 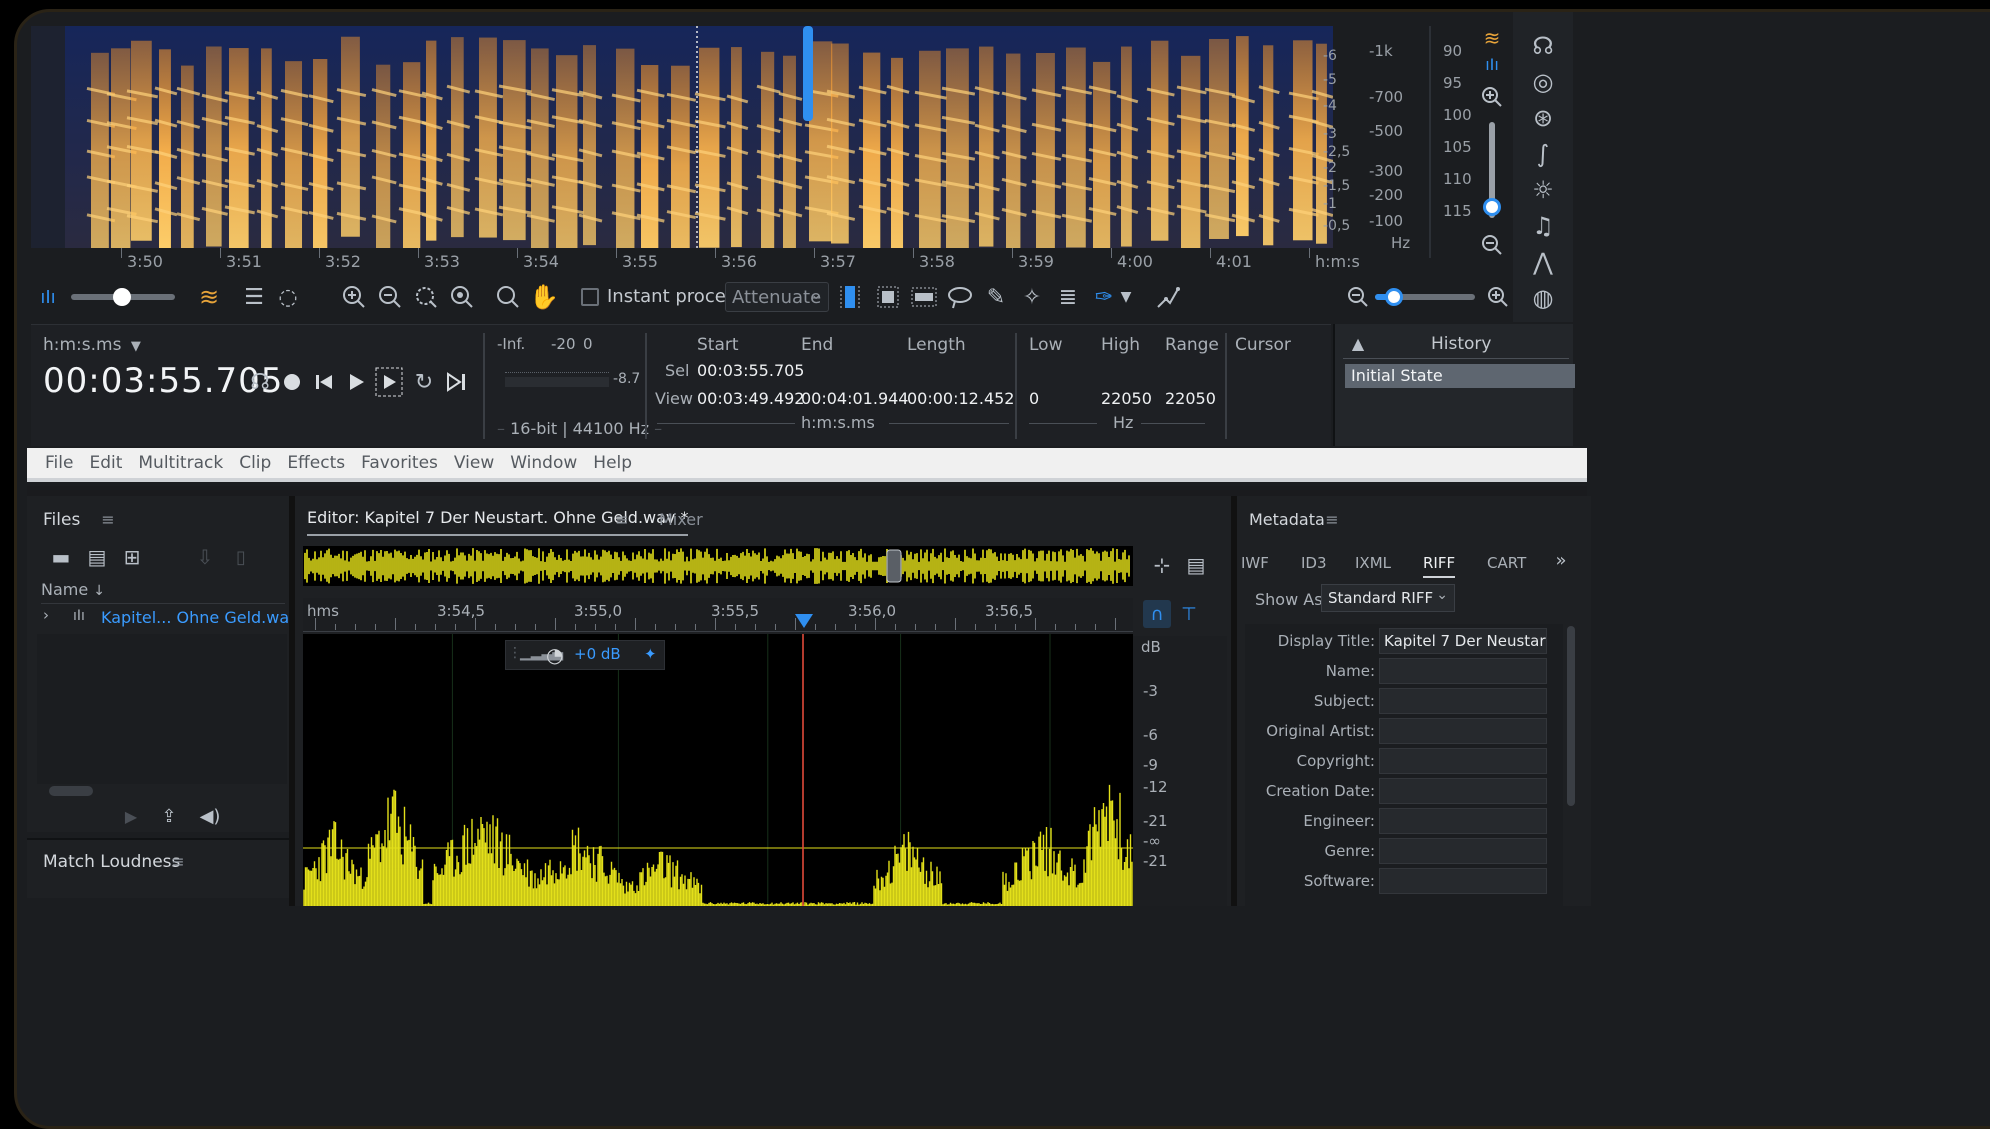 What do you see at coordinates (750, 370) in the screenshot?
I see `sel-start-value: 00:03:55.705` at bounding box center [750, 370].